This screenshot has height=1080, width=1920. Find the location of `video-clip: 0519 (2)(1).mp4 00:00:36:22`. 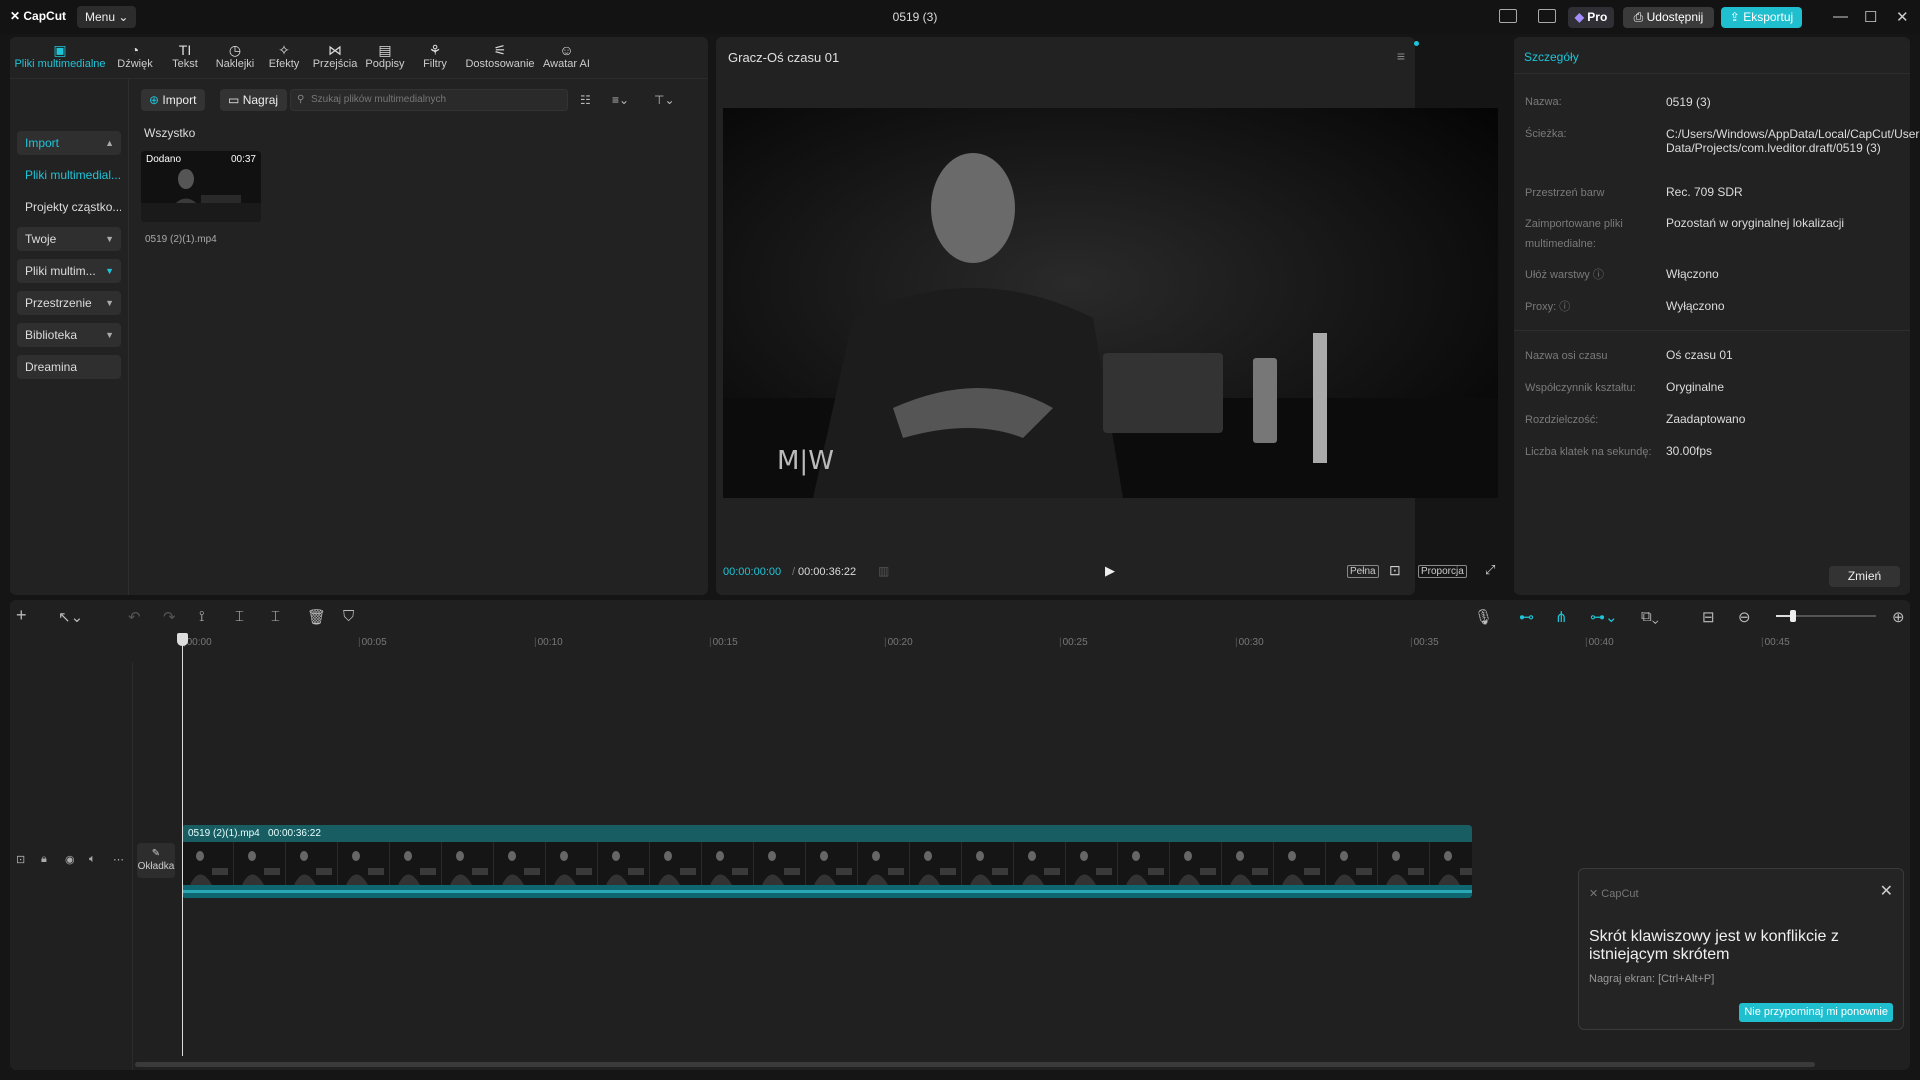

video-clip: 0519 (2)(1).mp4 00:00:36:22 is located at coordinates (827, 861).